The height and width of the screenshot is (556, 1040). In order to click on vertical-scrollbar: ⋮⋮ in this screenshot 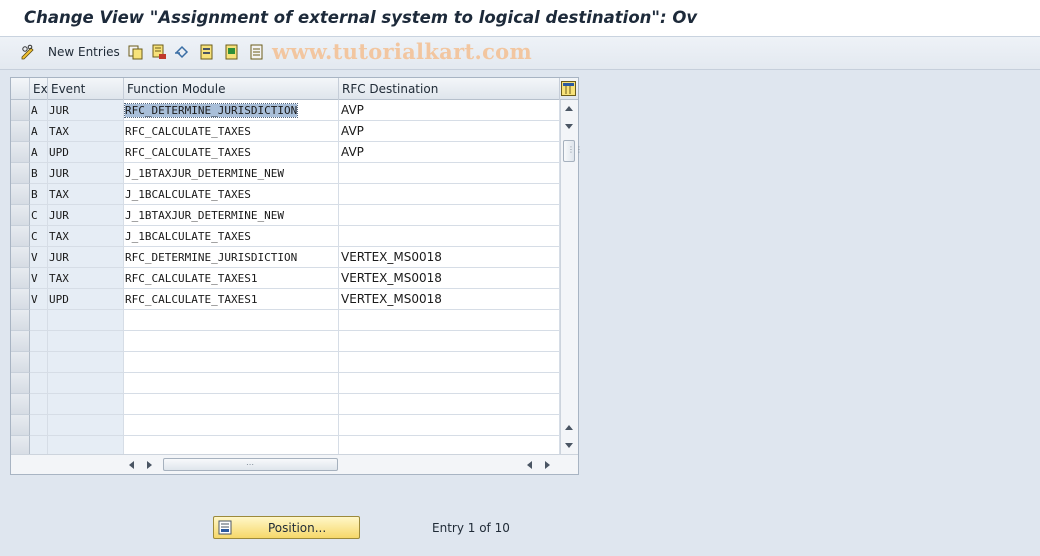, I will do `click(571, 277)`.